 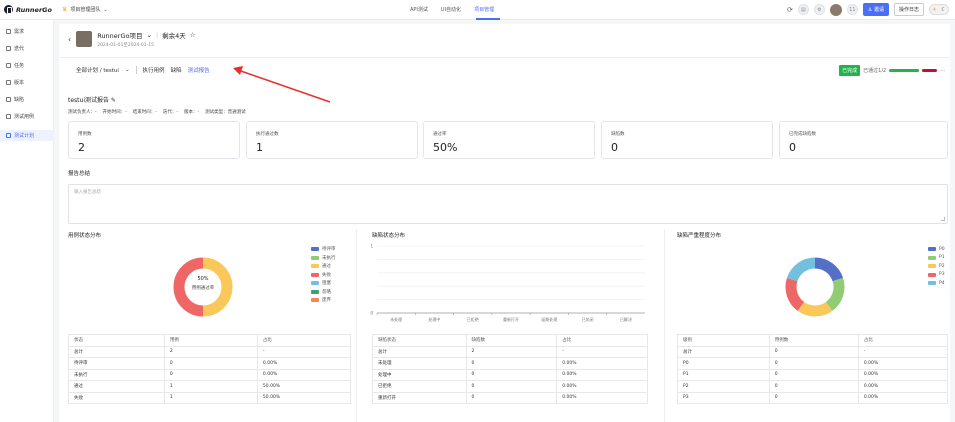 I want to click on table-cell: 已拒绝, so click(x=419, y=386).